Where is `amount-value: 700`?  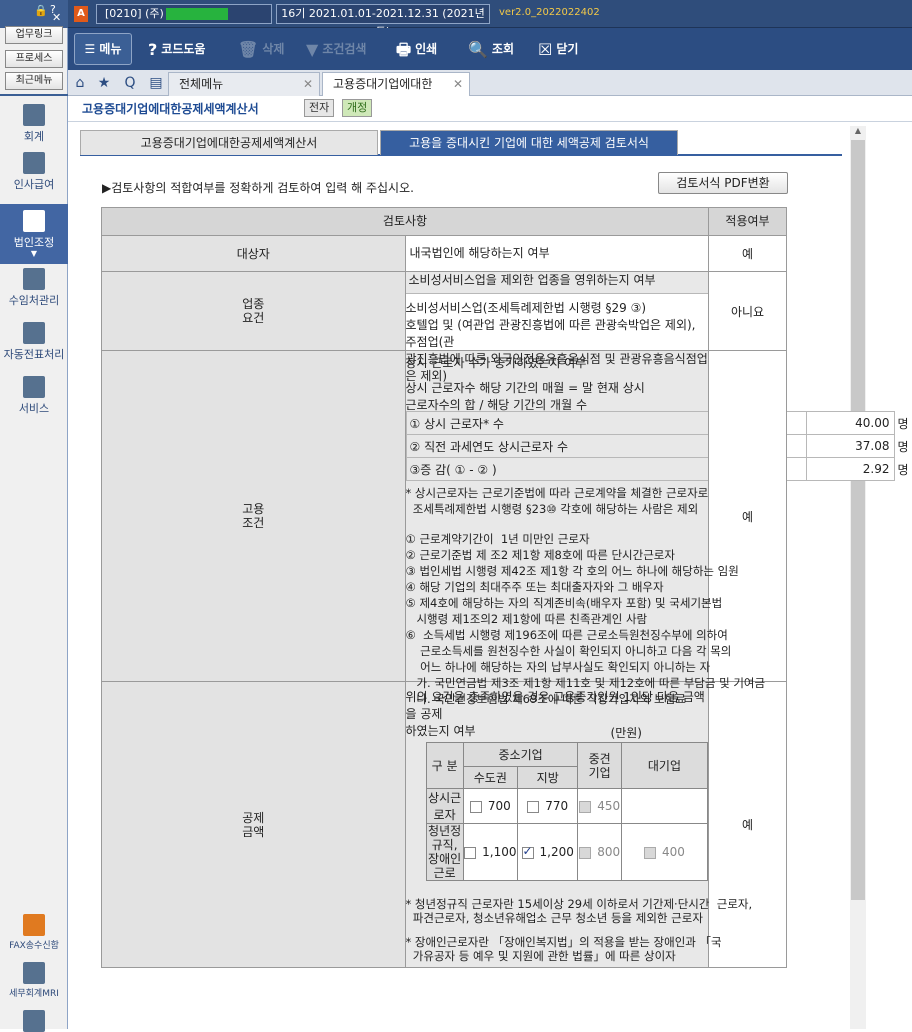 amount-value: 700 is located at coordinates (499, 806).